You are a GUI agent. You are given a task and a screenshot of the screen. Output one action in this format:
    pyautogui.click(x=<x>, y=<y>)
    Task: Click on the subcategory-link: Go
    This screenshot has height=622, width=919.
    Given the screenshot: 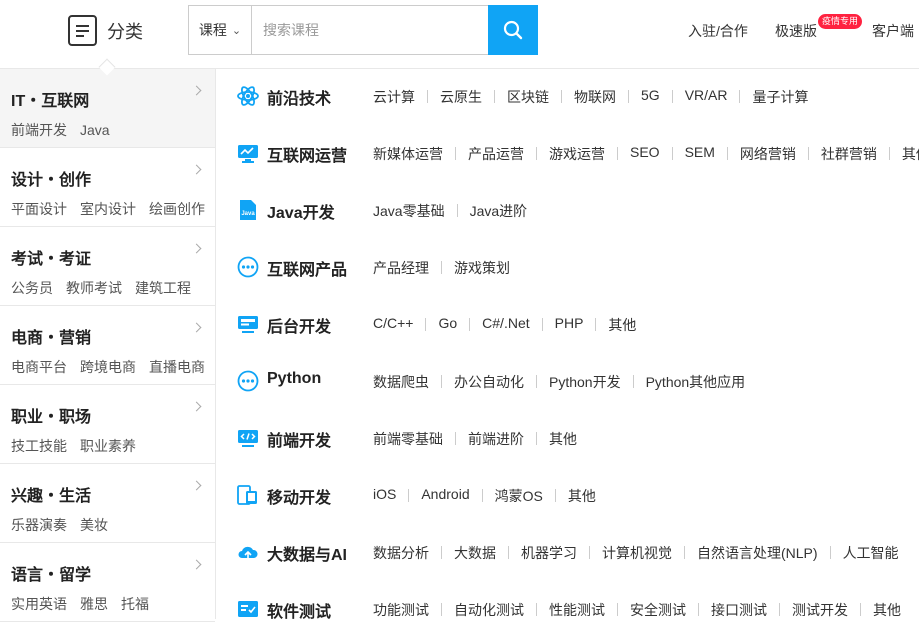 What is the action you would take?
    pyautogui.click(x=447, y=325)
    